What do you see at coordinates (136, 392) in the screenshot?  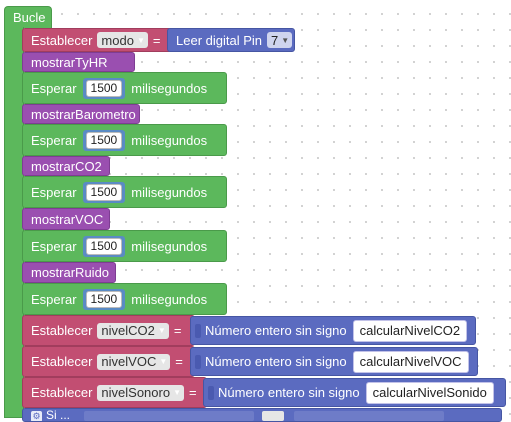 I see `variable-name: nivelSonoro` at bounding box center [136, 392].